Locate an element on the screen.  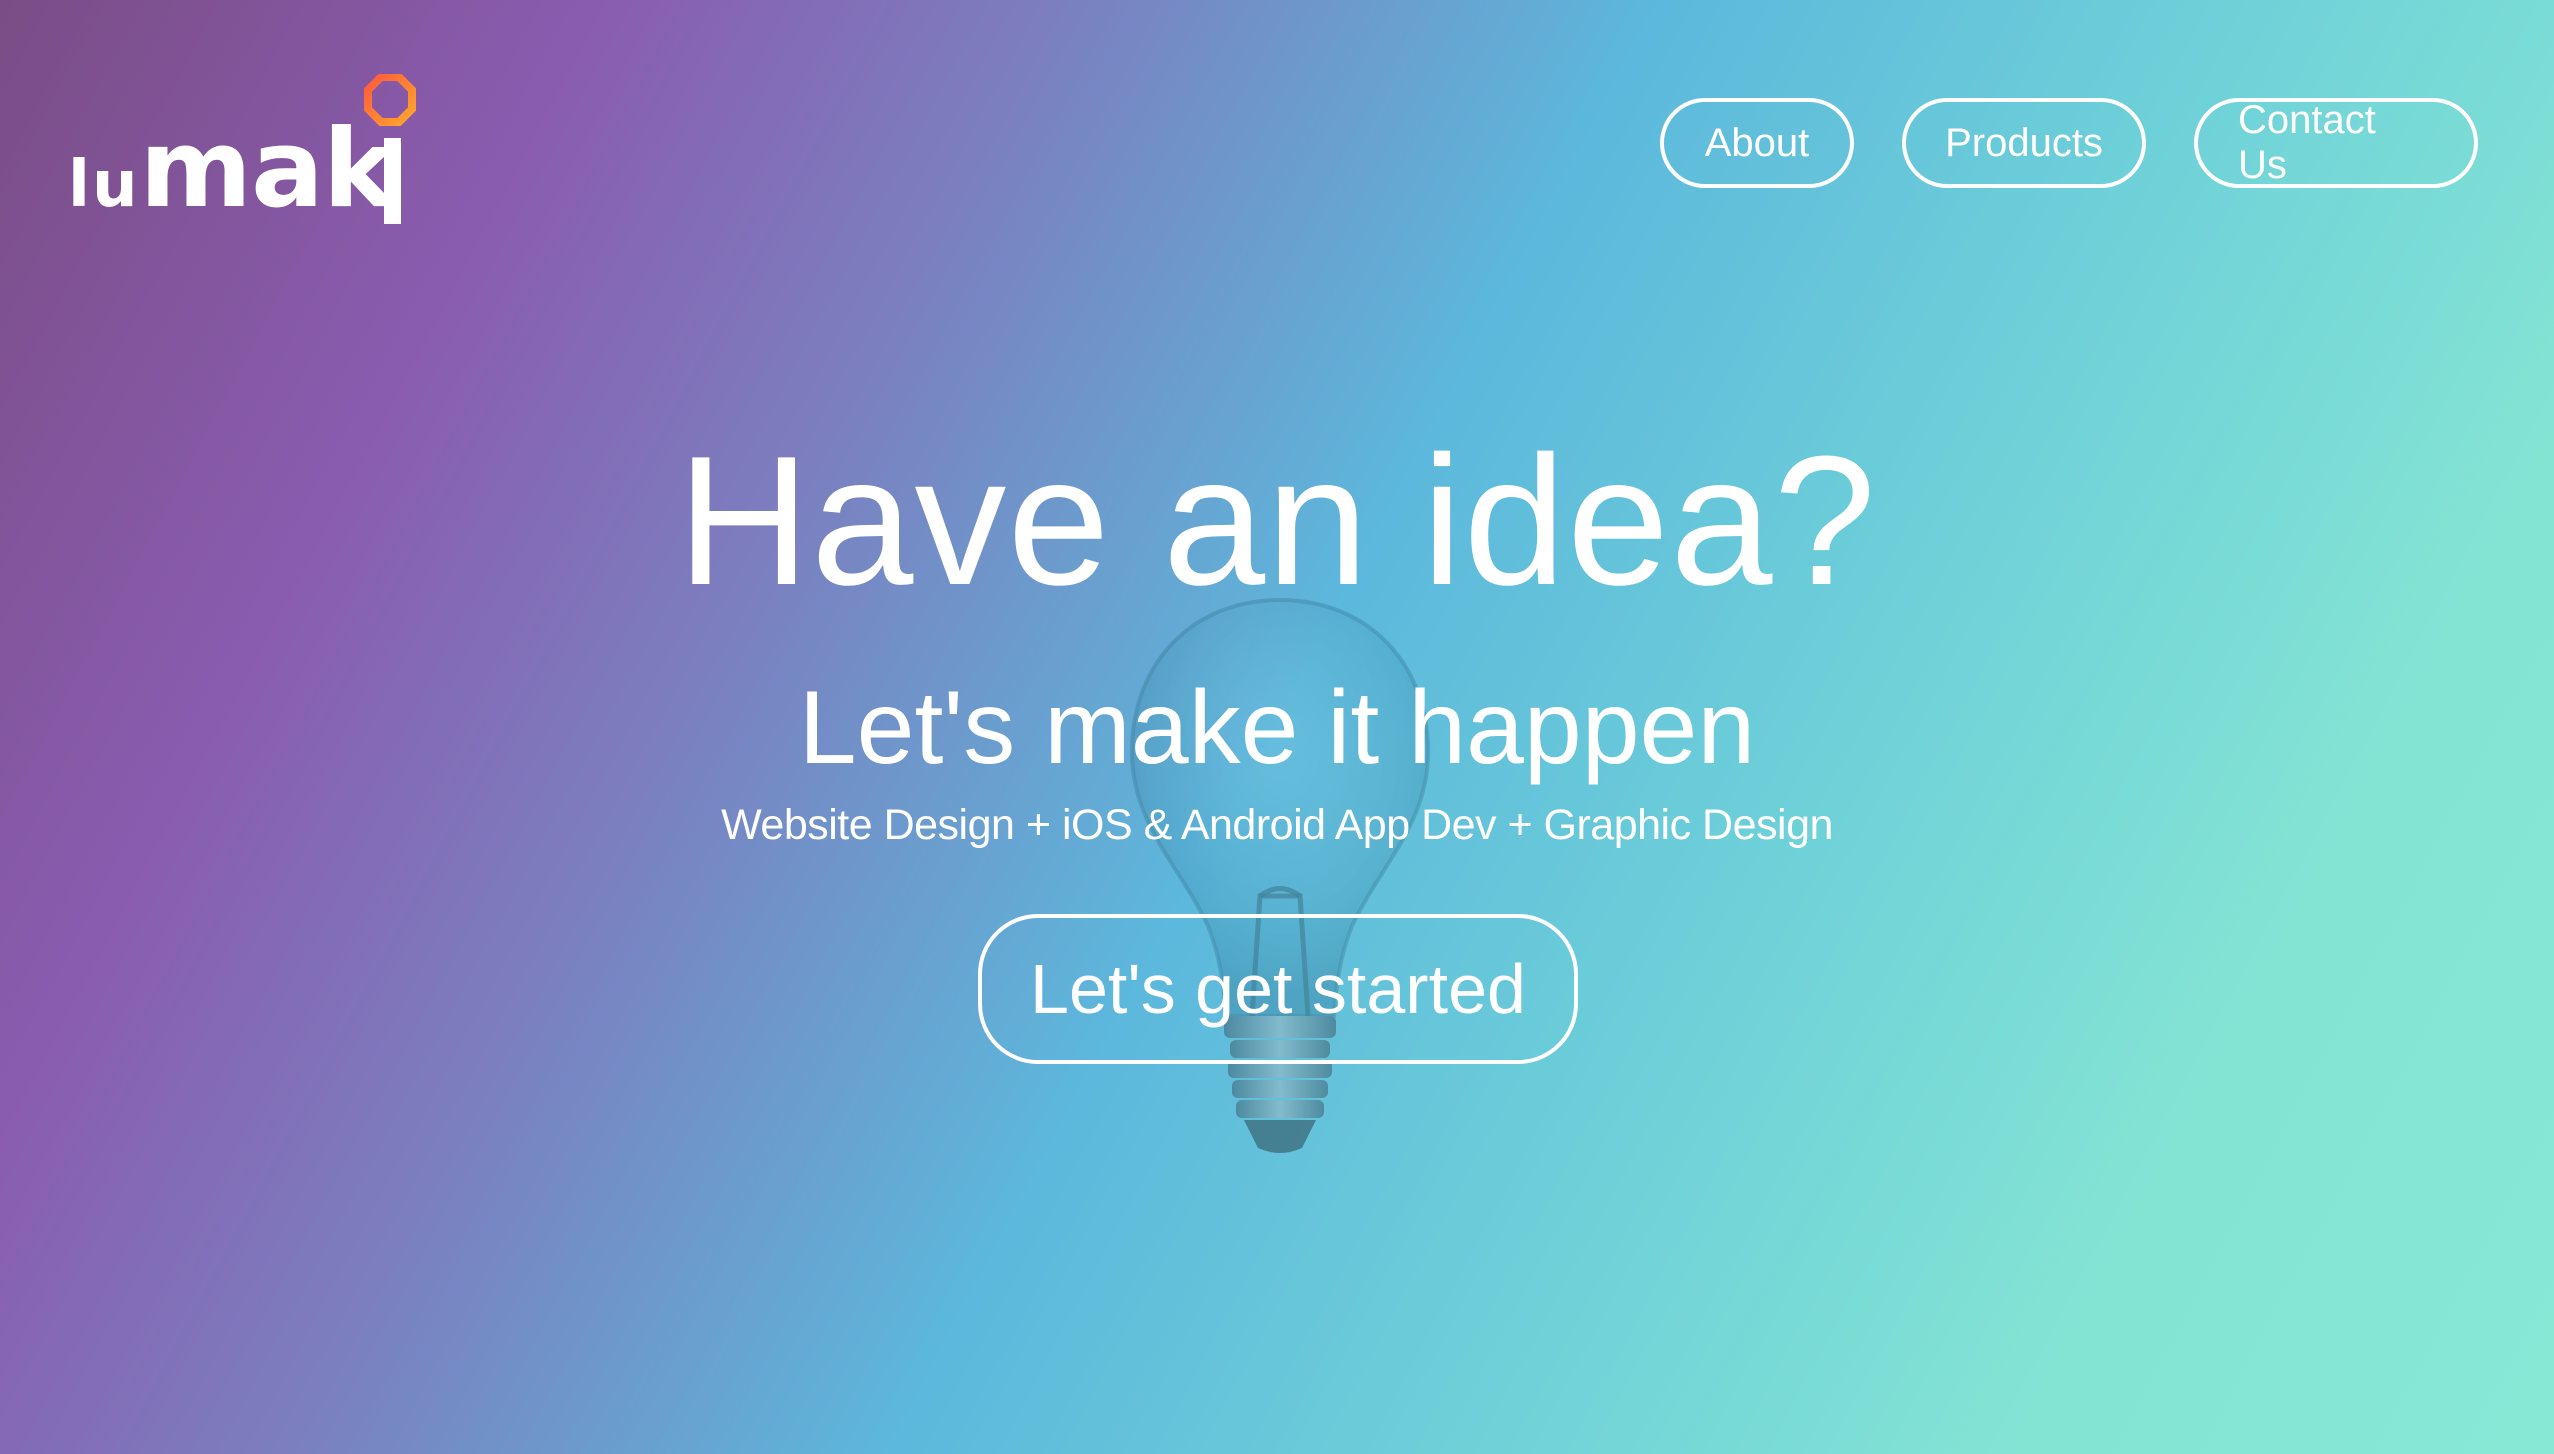
logo-wordmark: lumaki is located at coordinates (231, 169).